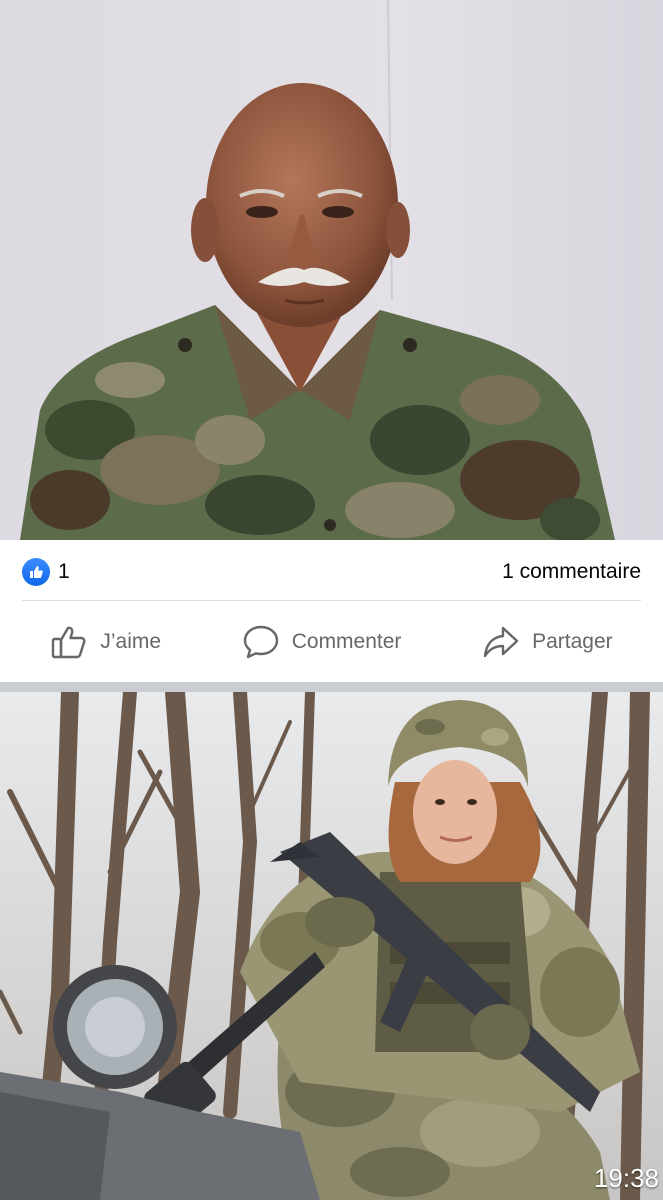 This screenshot has height=1200, width=663. Describe the element at coordinates (64, 571) in the screenshot. I see `like-count: 1` at that location.